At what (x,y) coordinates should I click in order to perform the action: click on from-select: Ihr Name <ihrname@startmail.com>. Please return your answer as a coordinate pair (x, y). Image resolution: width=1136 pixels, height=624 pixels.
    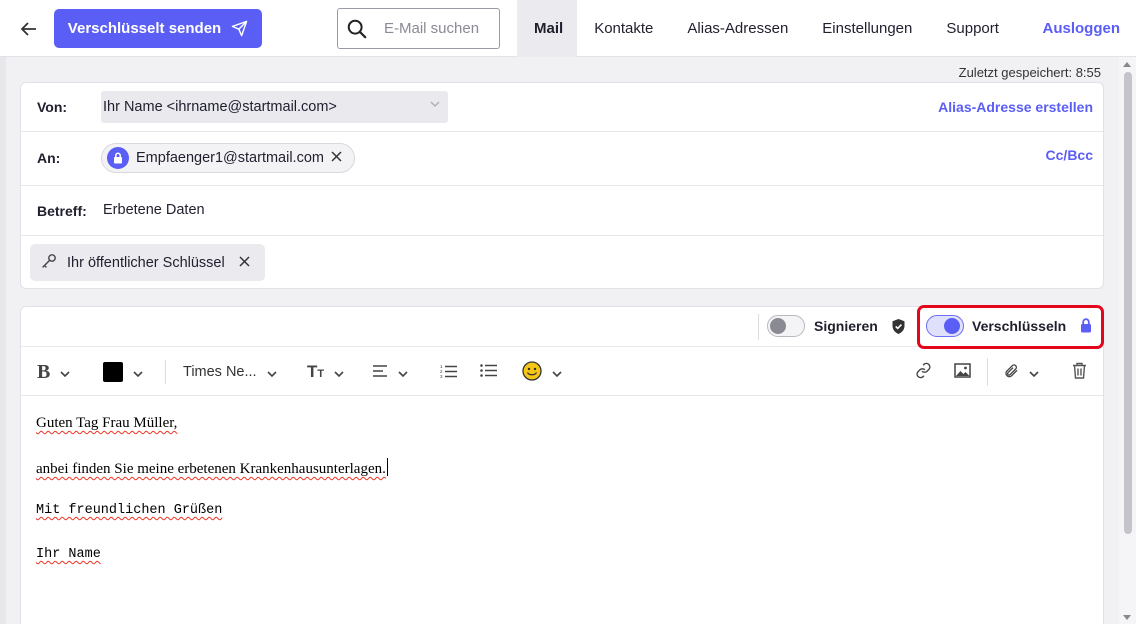
    Looking at the image, I should click on (274, 107).